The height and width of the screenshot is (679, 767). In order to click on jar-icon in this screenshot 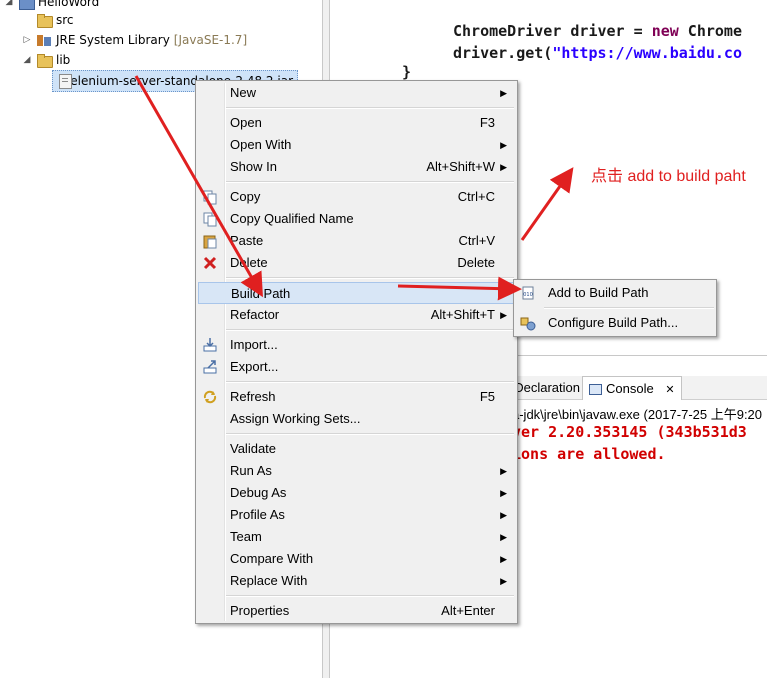, I will do `click(65, 81)`.